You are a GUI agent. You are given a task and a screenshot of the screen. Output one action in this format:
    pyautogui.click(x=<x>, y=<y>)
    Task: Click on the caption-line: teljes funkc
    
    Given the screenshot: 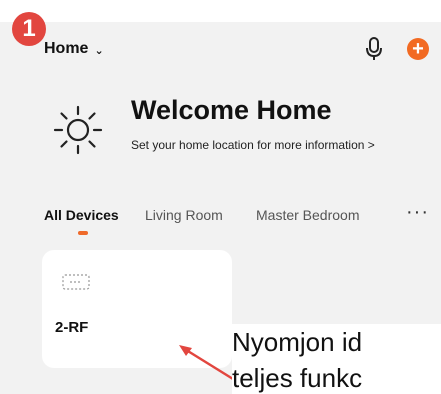 What is the action you would take?
    pyautogui.click(x=297, y=378)
    